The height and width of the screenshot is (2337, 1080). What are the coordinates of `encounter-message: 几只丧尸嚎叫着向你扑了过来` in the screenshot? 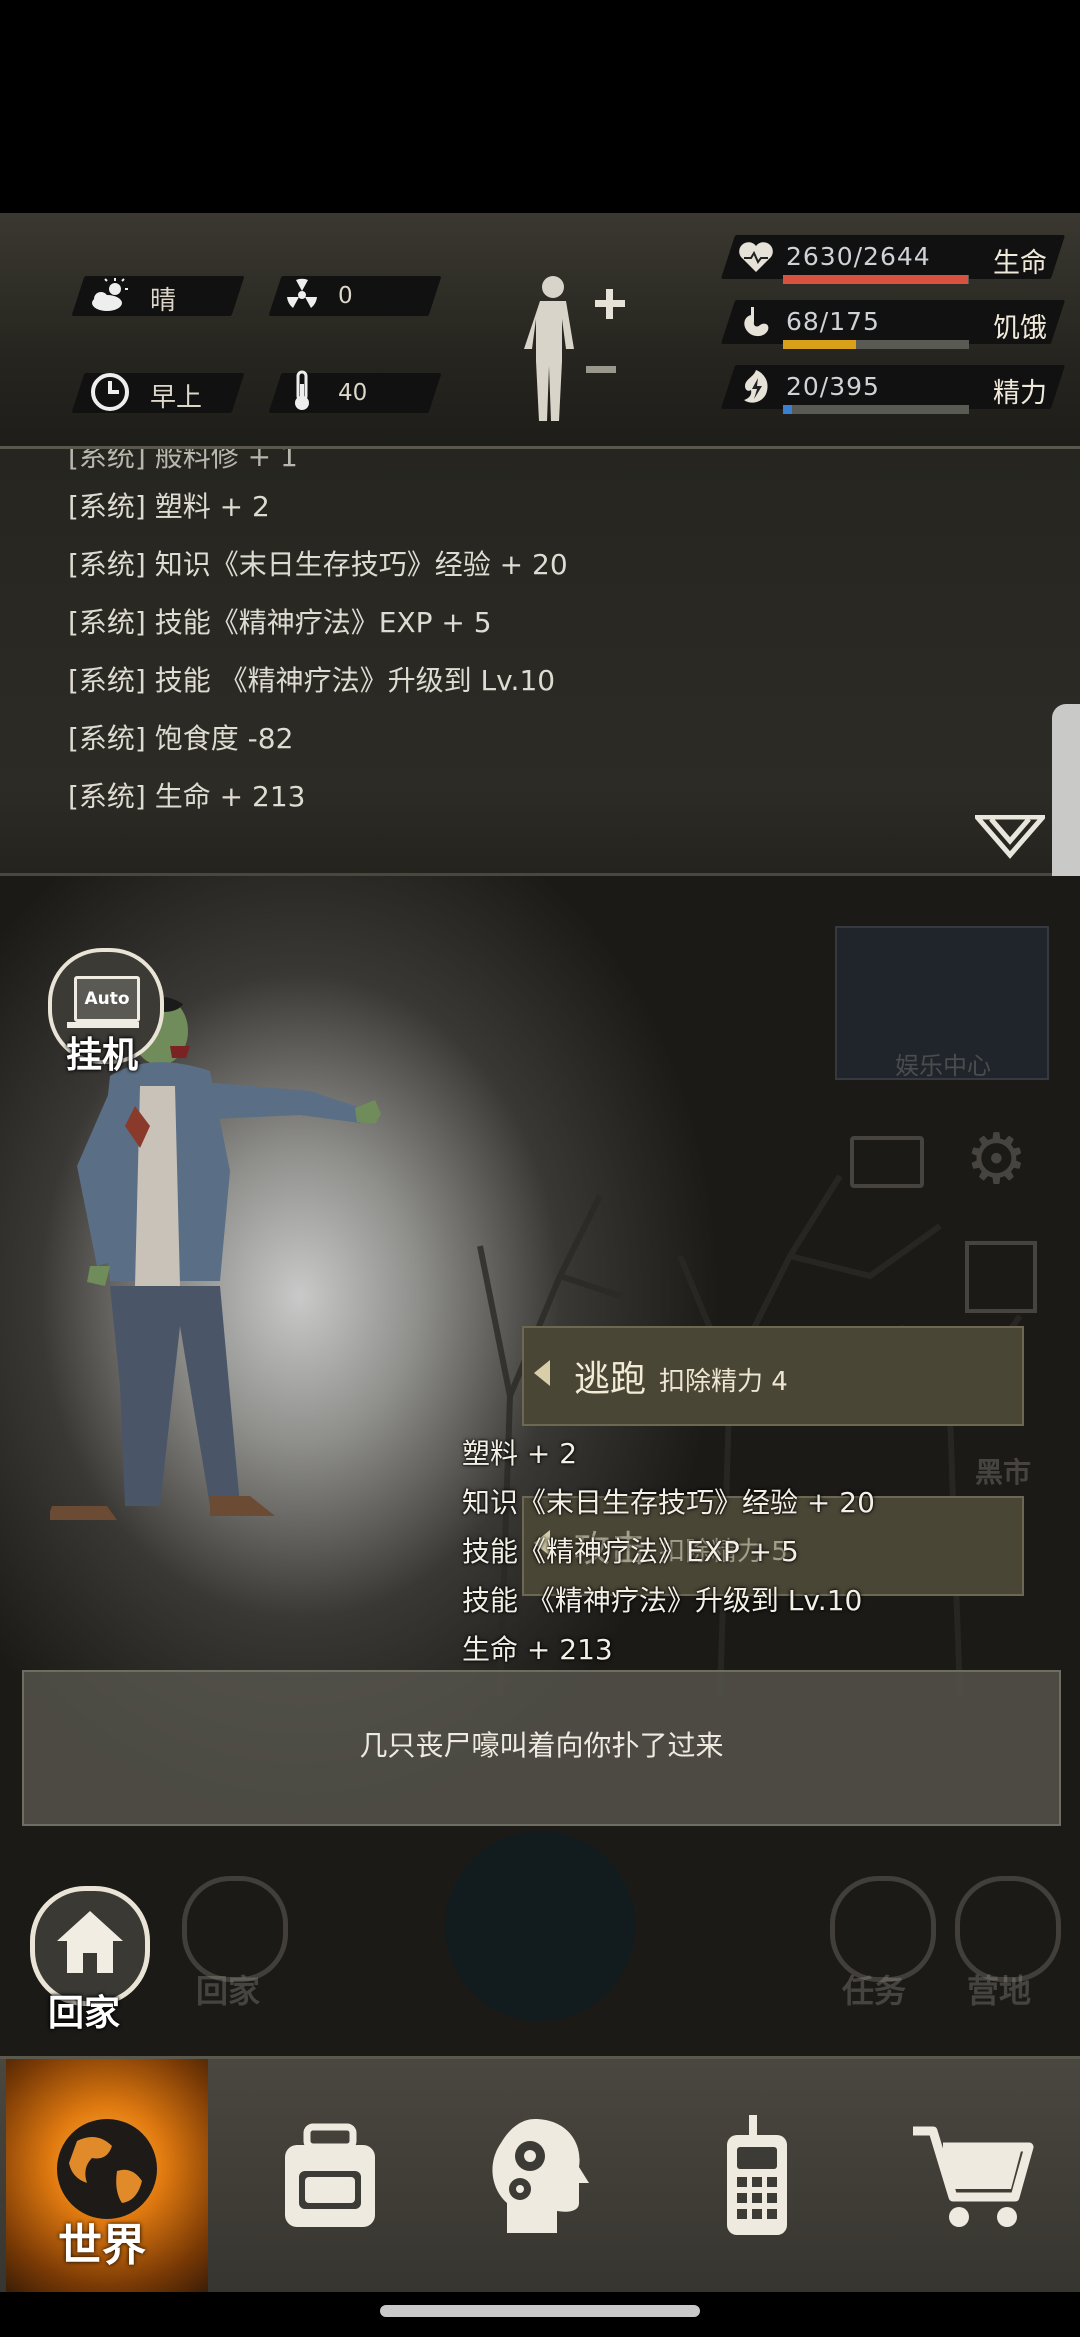 It's located at (541, 1745).